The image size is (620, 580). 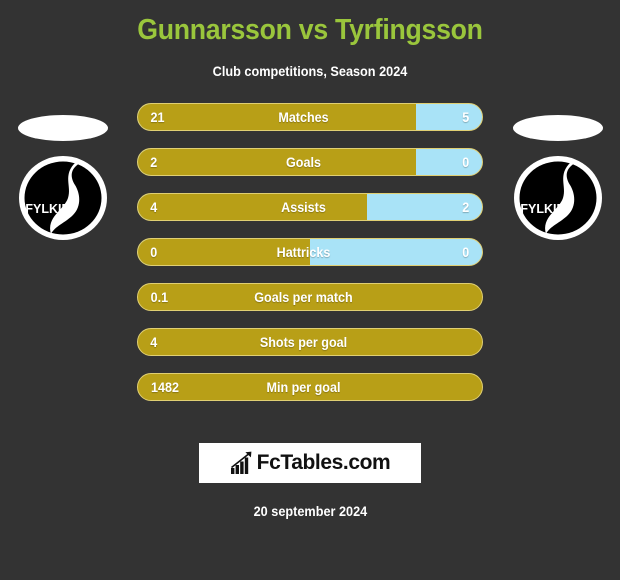 I want to click on stat-label-goals-per-match: Goals per match, so click(x=303, y=297).